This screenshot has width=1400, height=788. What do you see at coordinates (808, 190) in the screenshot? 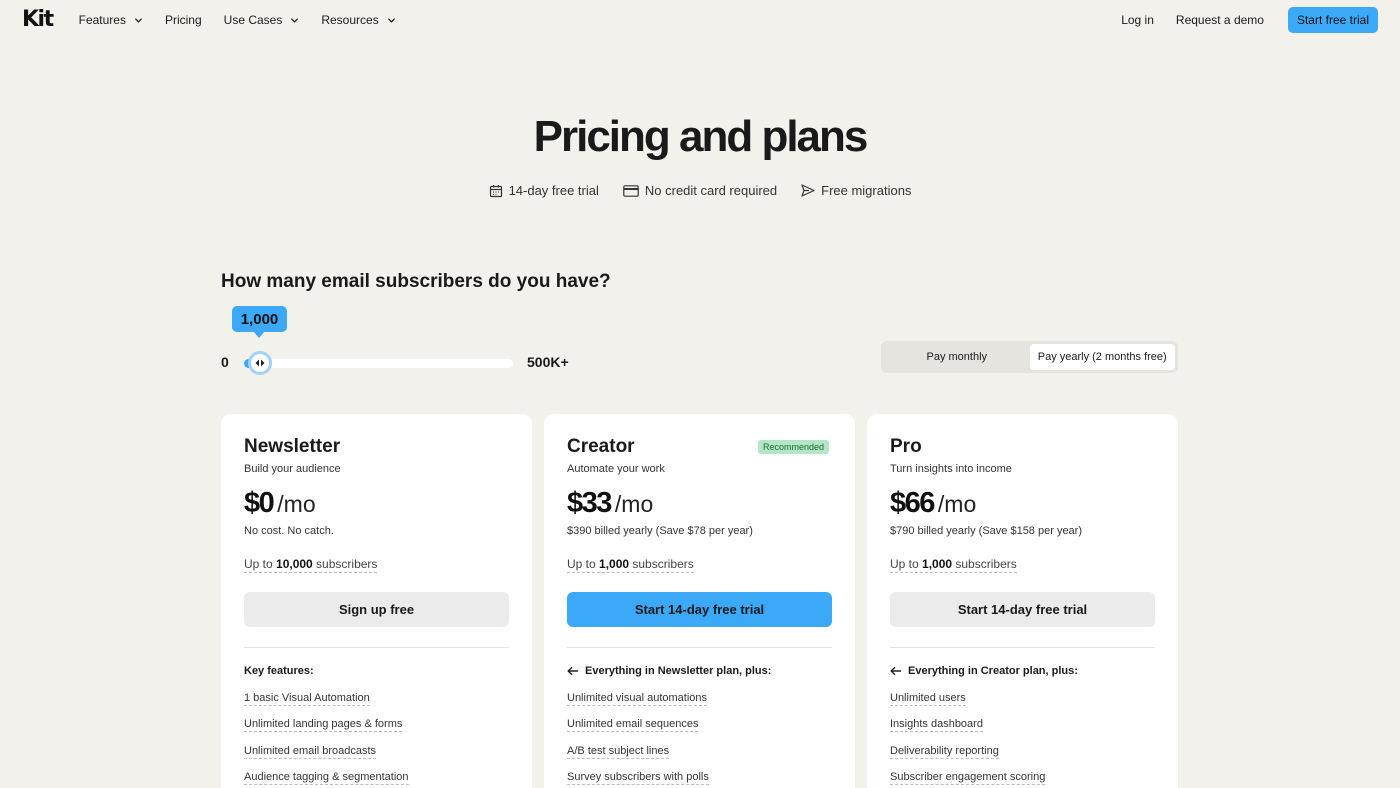
I see `send-icon` at bounding box center [808, 190].